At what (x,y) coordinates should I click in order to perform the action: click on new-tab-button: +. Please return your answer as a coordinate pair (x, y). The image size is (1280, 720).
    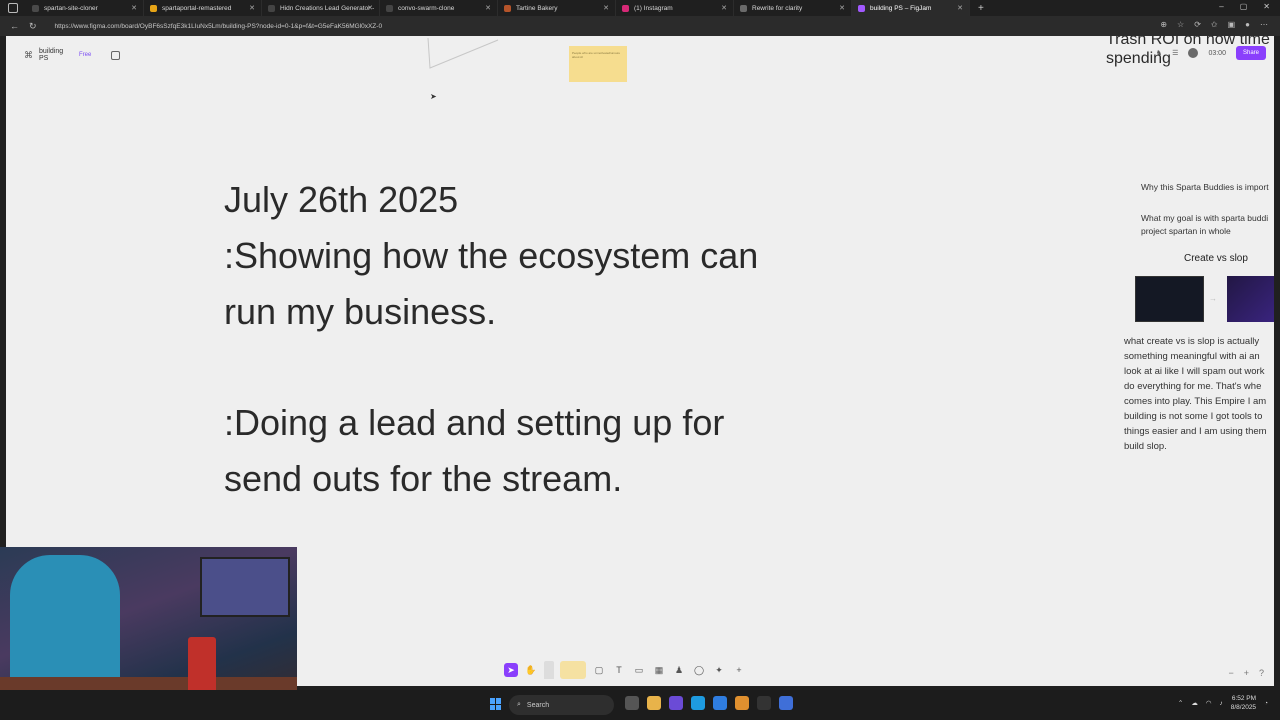
    Looking at the image, I should click on (981, 8).